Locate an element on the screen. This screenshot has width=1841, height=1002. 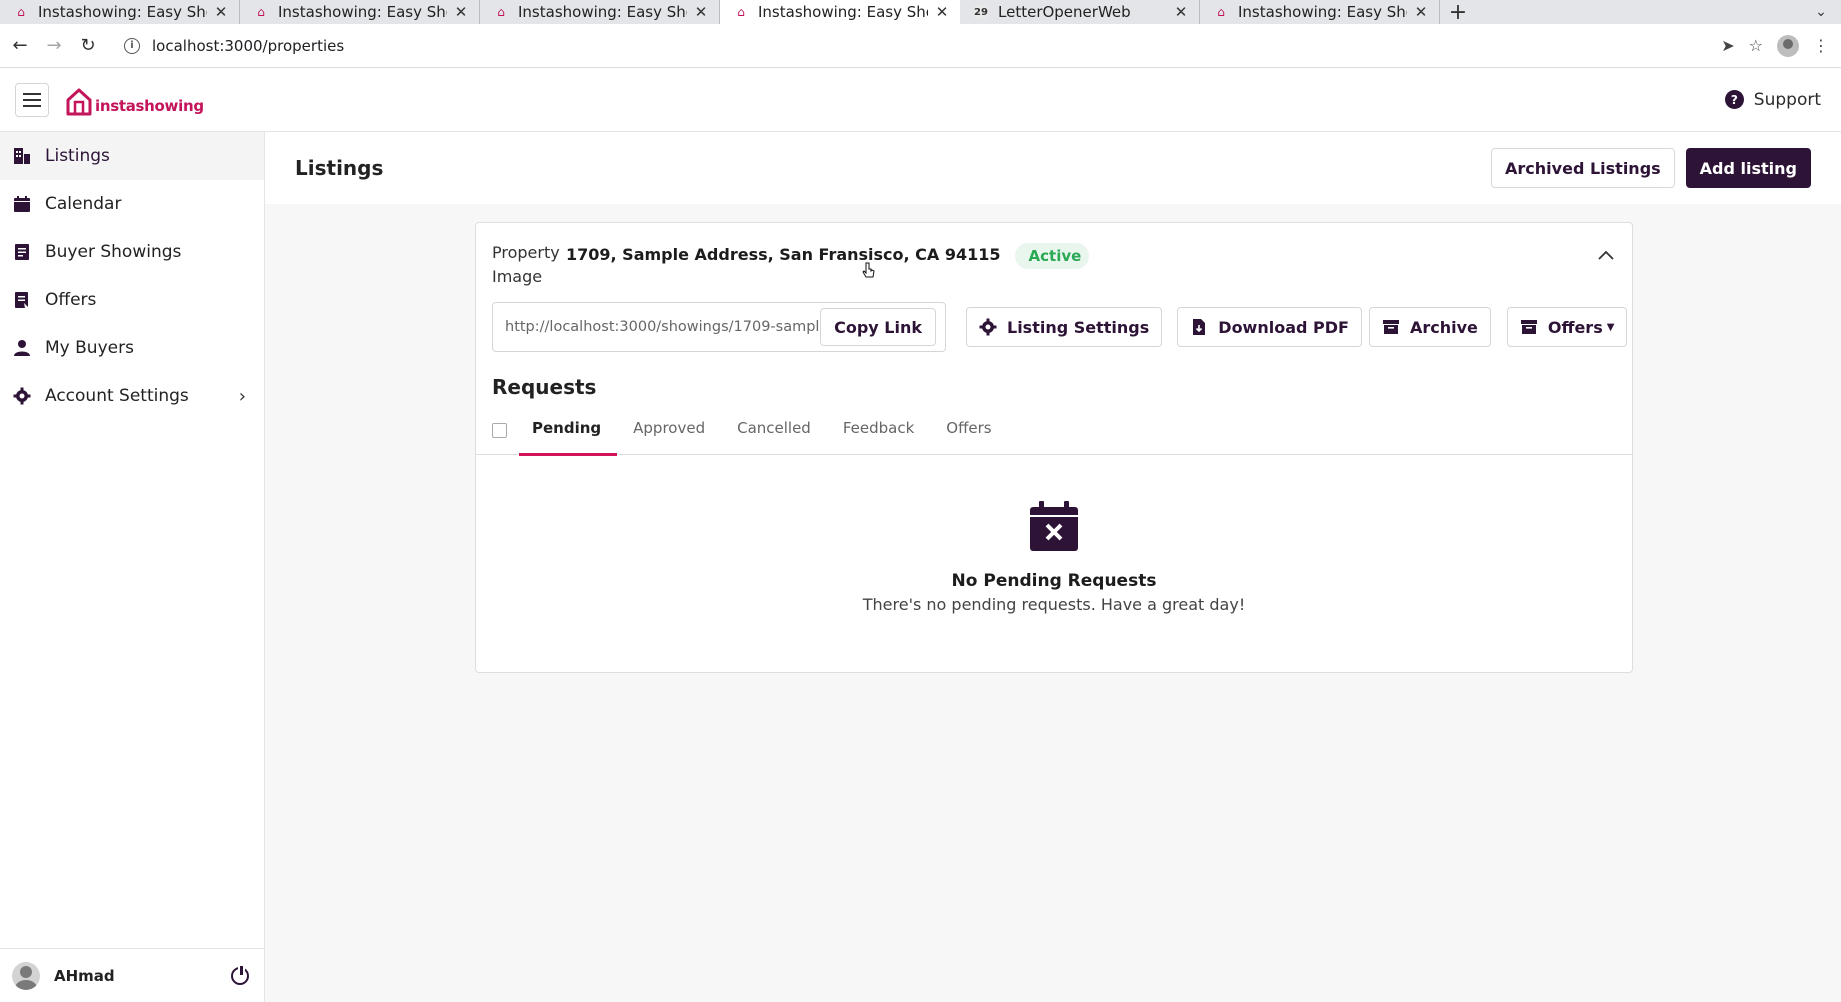
tab-offers: Offers is located at coordinates (968, 436).